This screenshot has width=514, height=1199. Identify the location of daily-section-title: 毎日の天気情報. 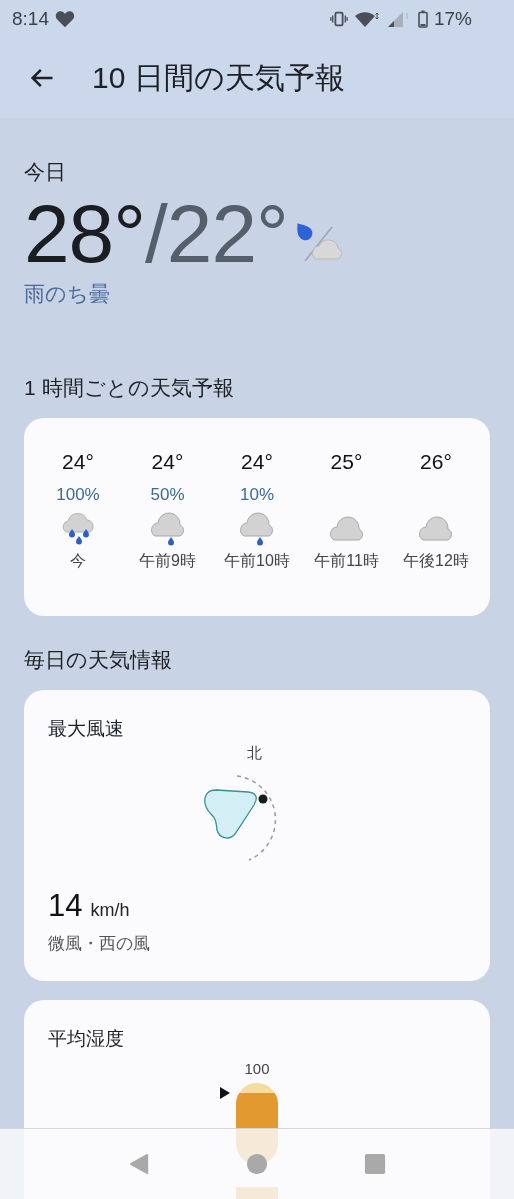
(98, 660).